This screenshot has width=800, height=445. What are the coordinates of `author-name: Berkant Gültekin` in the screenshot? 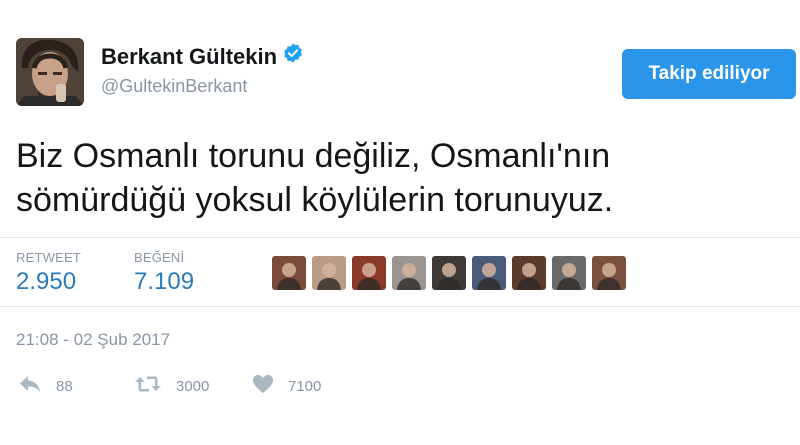 It's located at (202, 56).